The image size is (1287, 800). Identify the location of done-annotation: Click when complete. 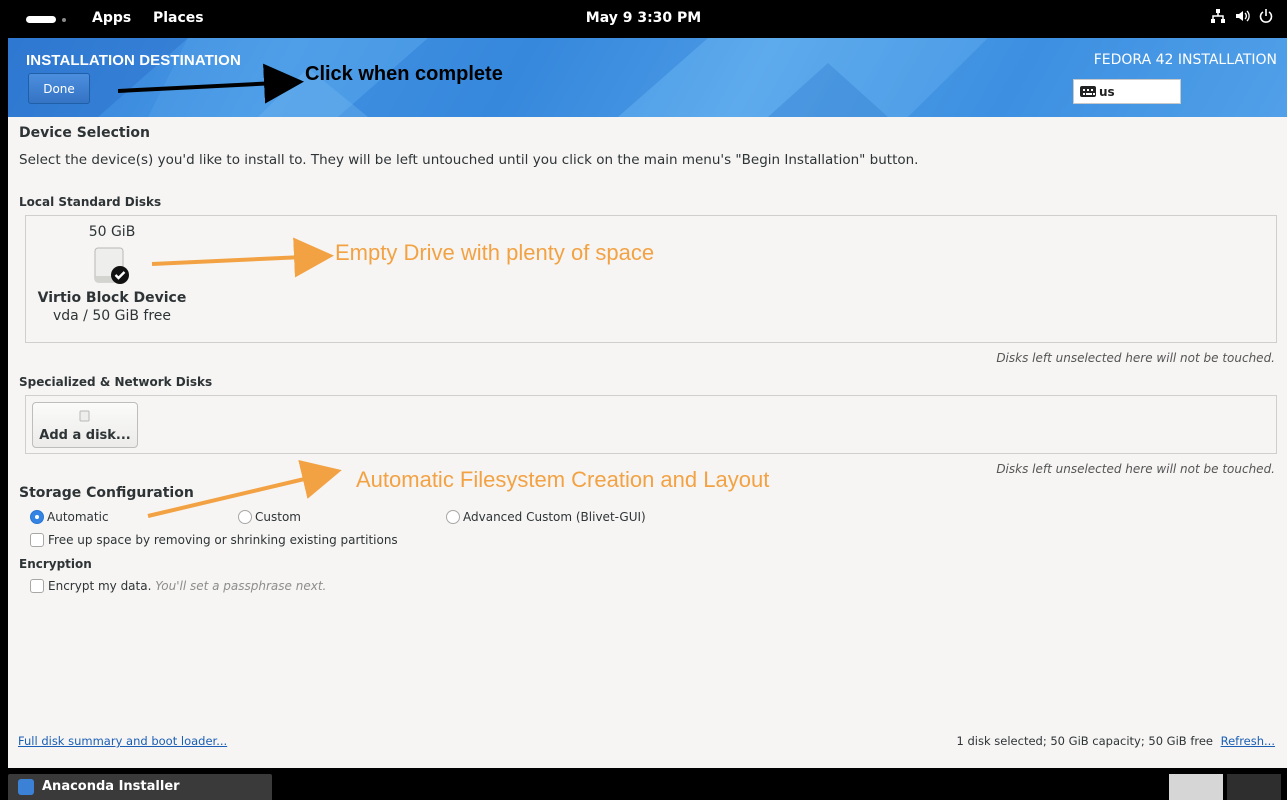
(404, 74).